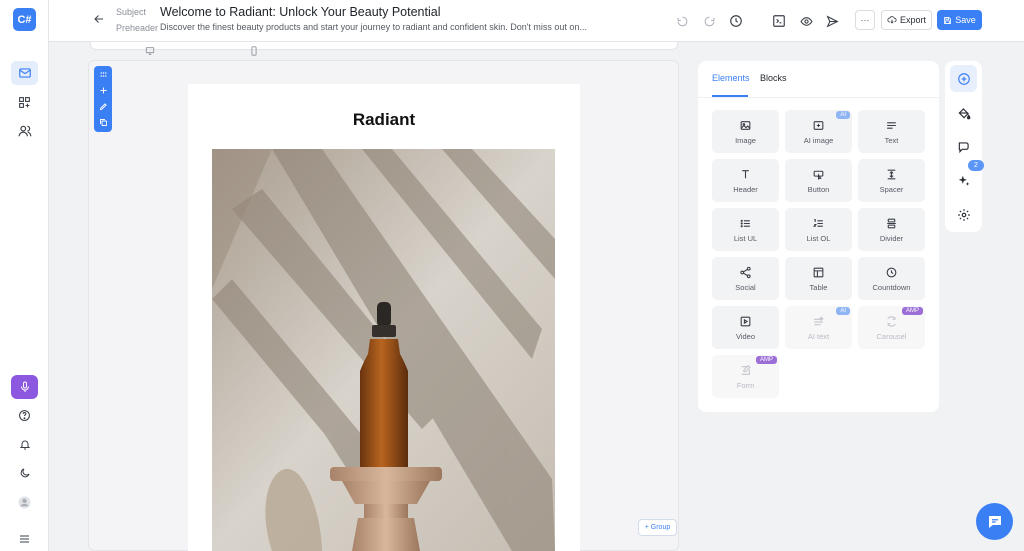 This screenshot has width=1024, height=551. I want to click on add-block-icon, so click(103, 90).